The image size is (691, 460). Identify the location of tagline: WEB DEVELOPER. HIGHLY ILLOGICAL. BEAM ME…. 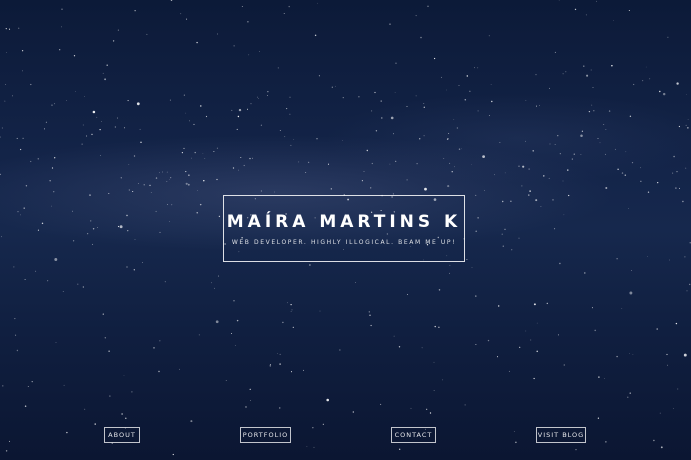
(344, 242).